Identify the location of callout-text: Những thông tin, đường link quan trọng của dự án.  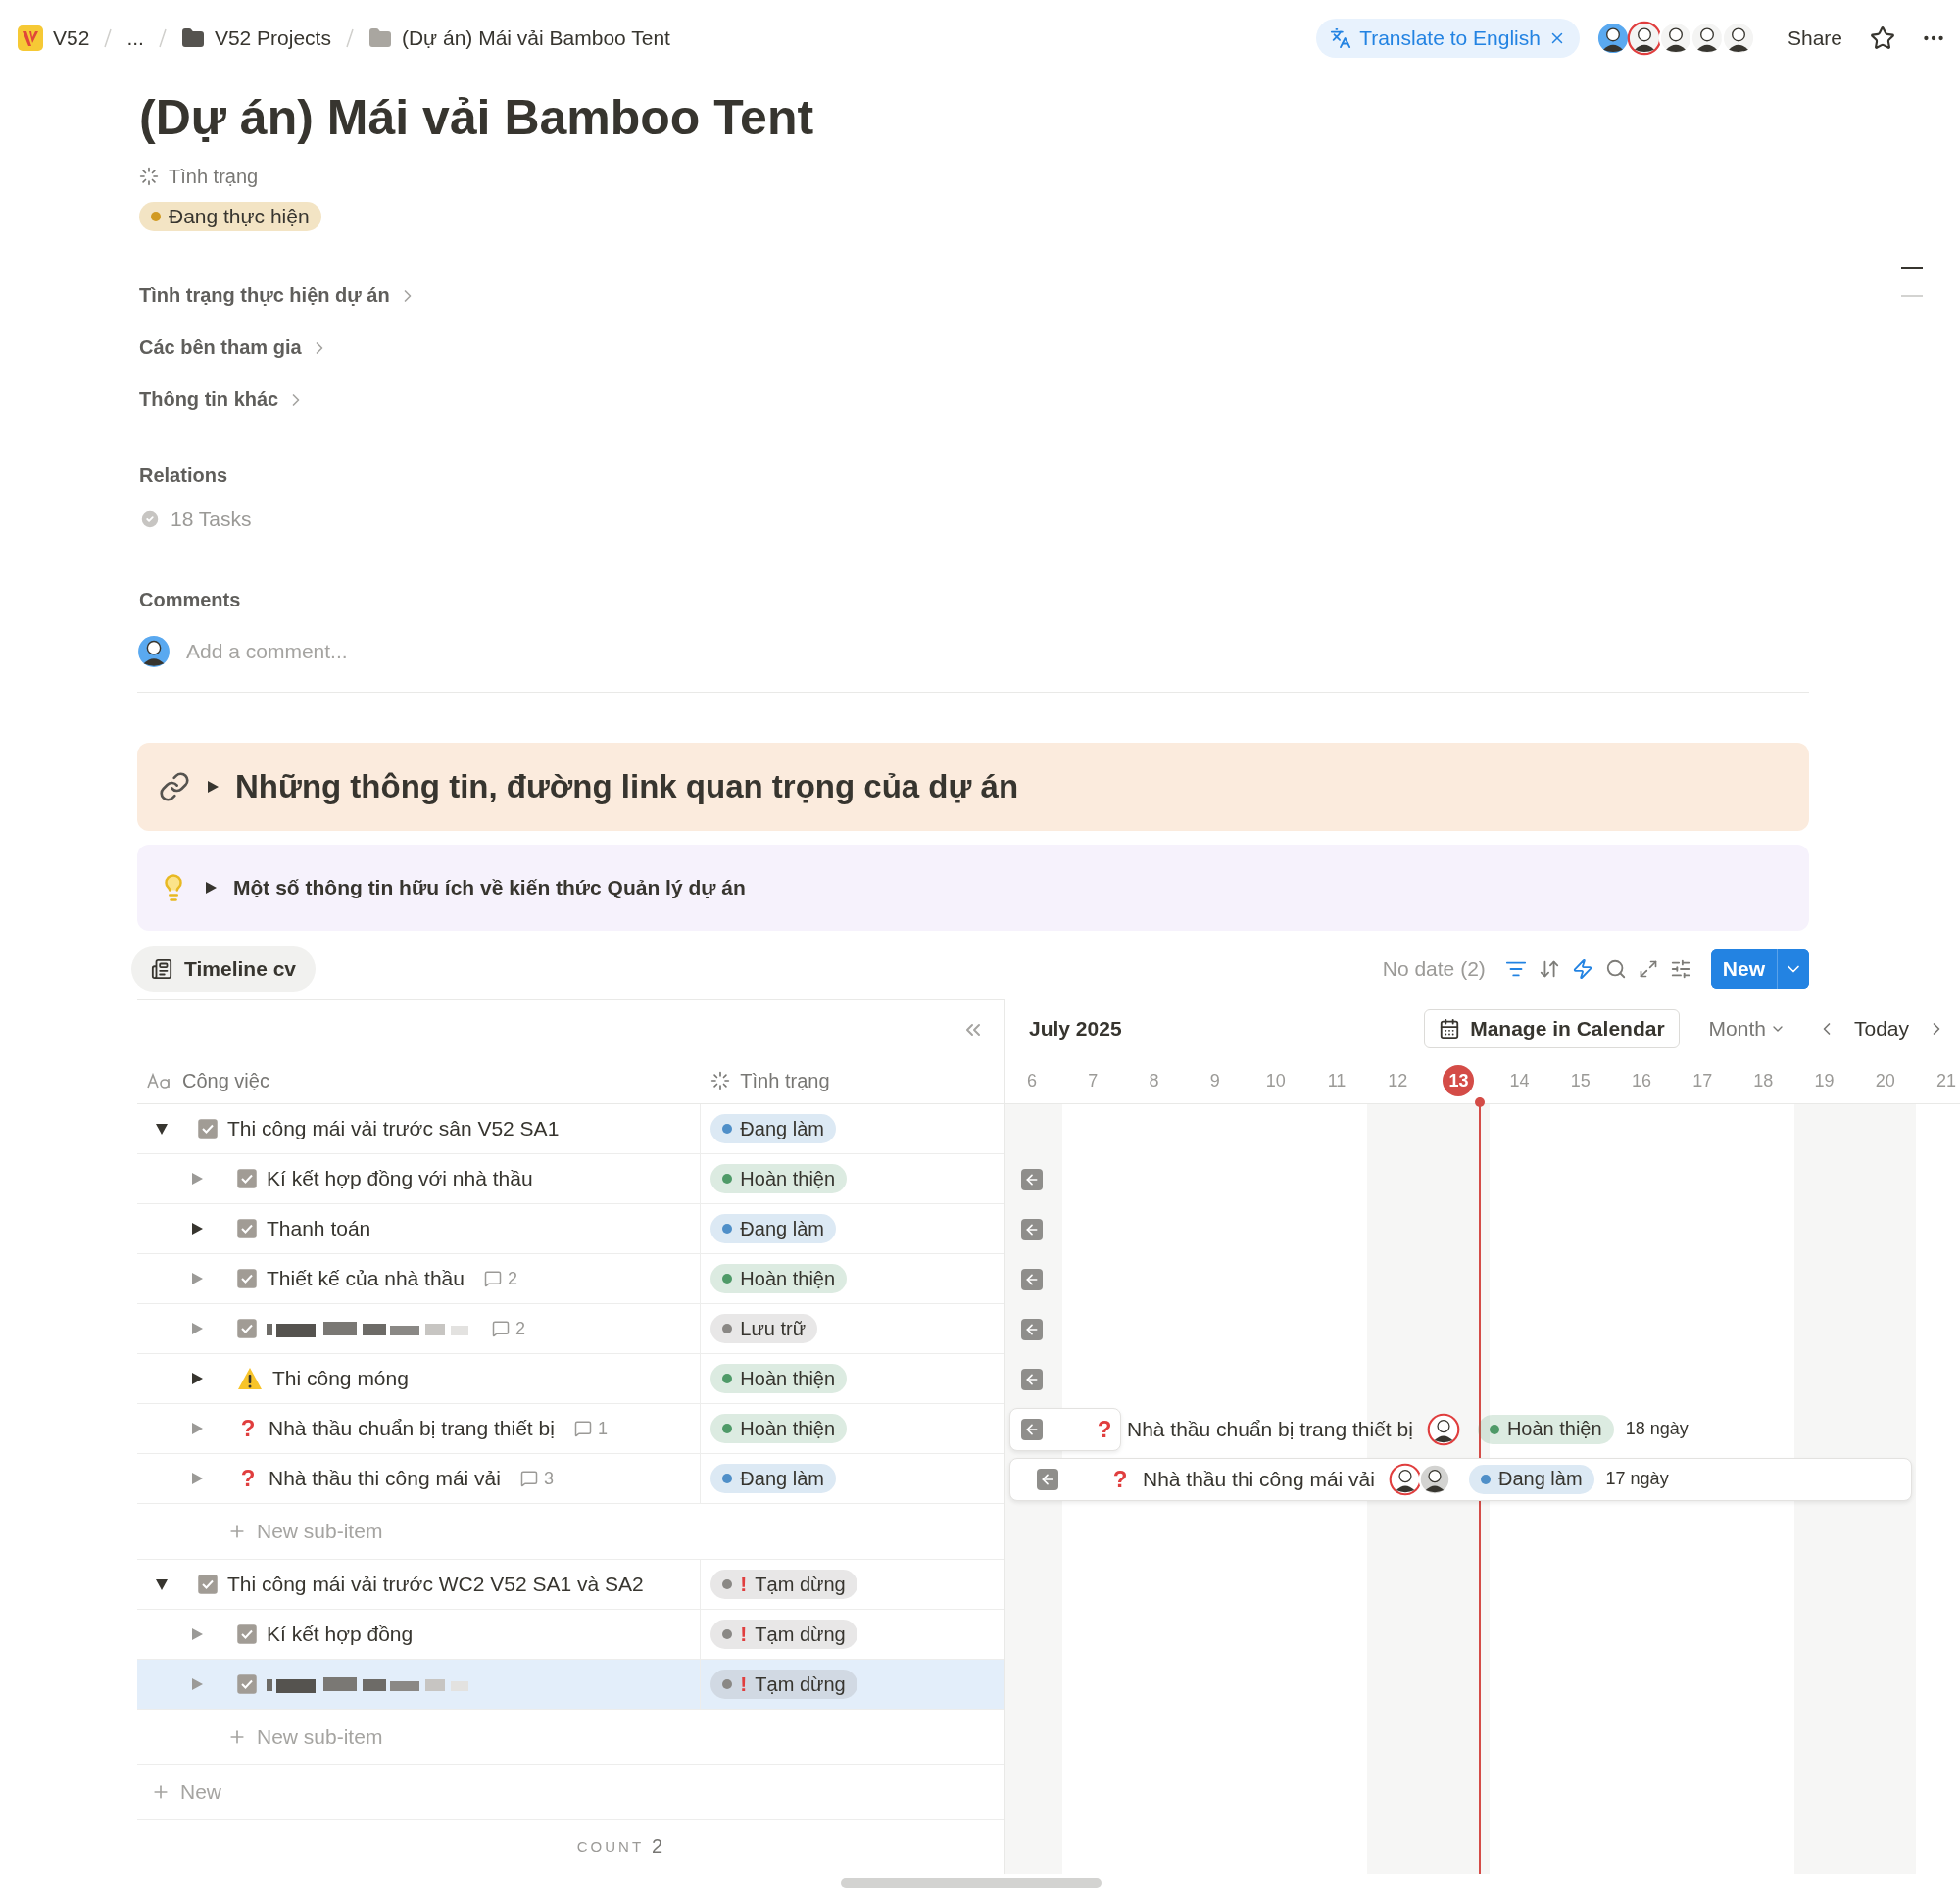
(627, 786).